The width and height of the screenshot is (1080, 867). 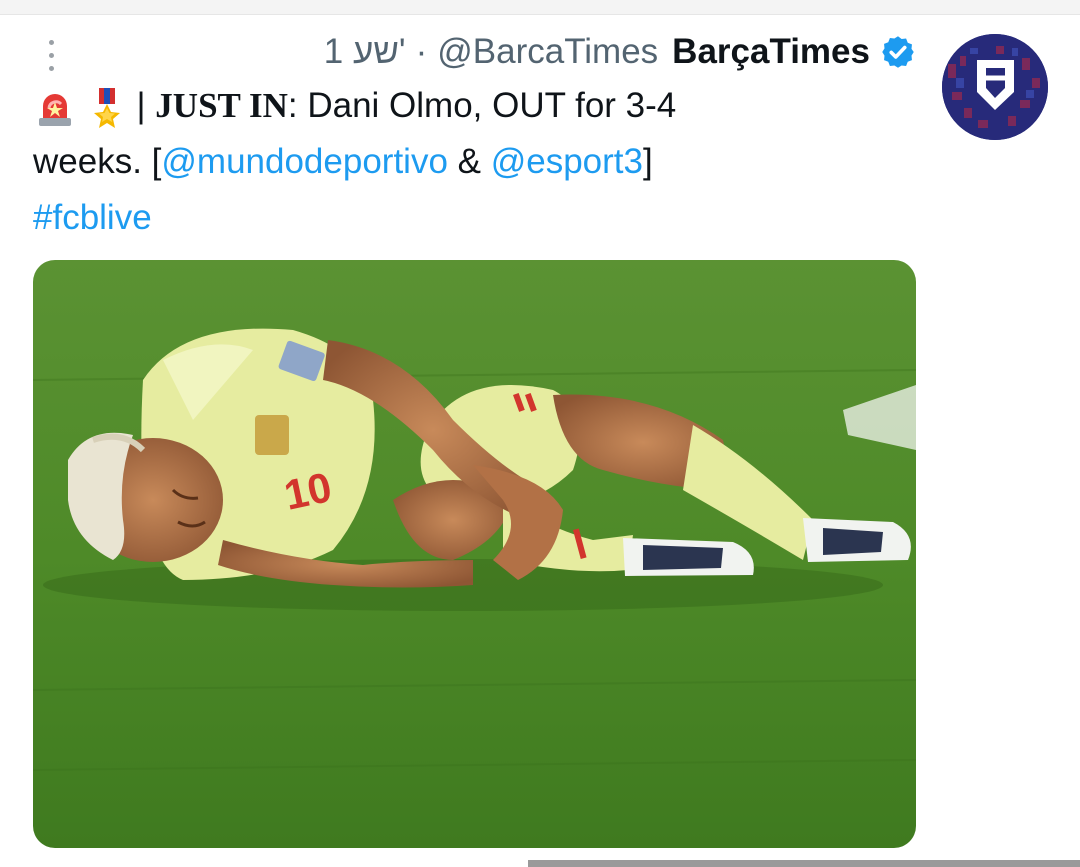 I want to click on barcatimes-logo-icon, so click(x=995, y=87).